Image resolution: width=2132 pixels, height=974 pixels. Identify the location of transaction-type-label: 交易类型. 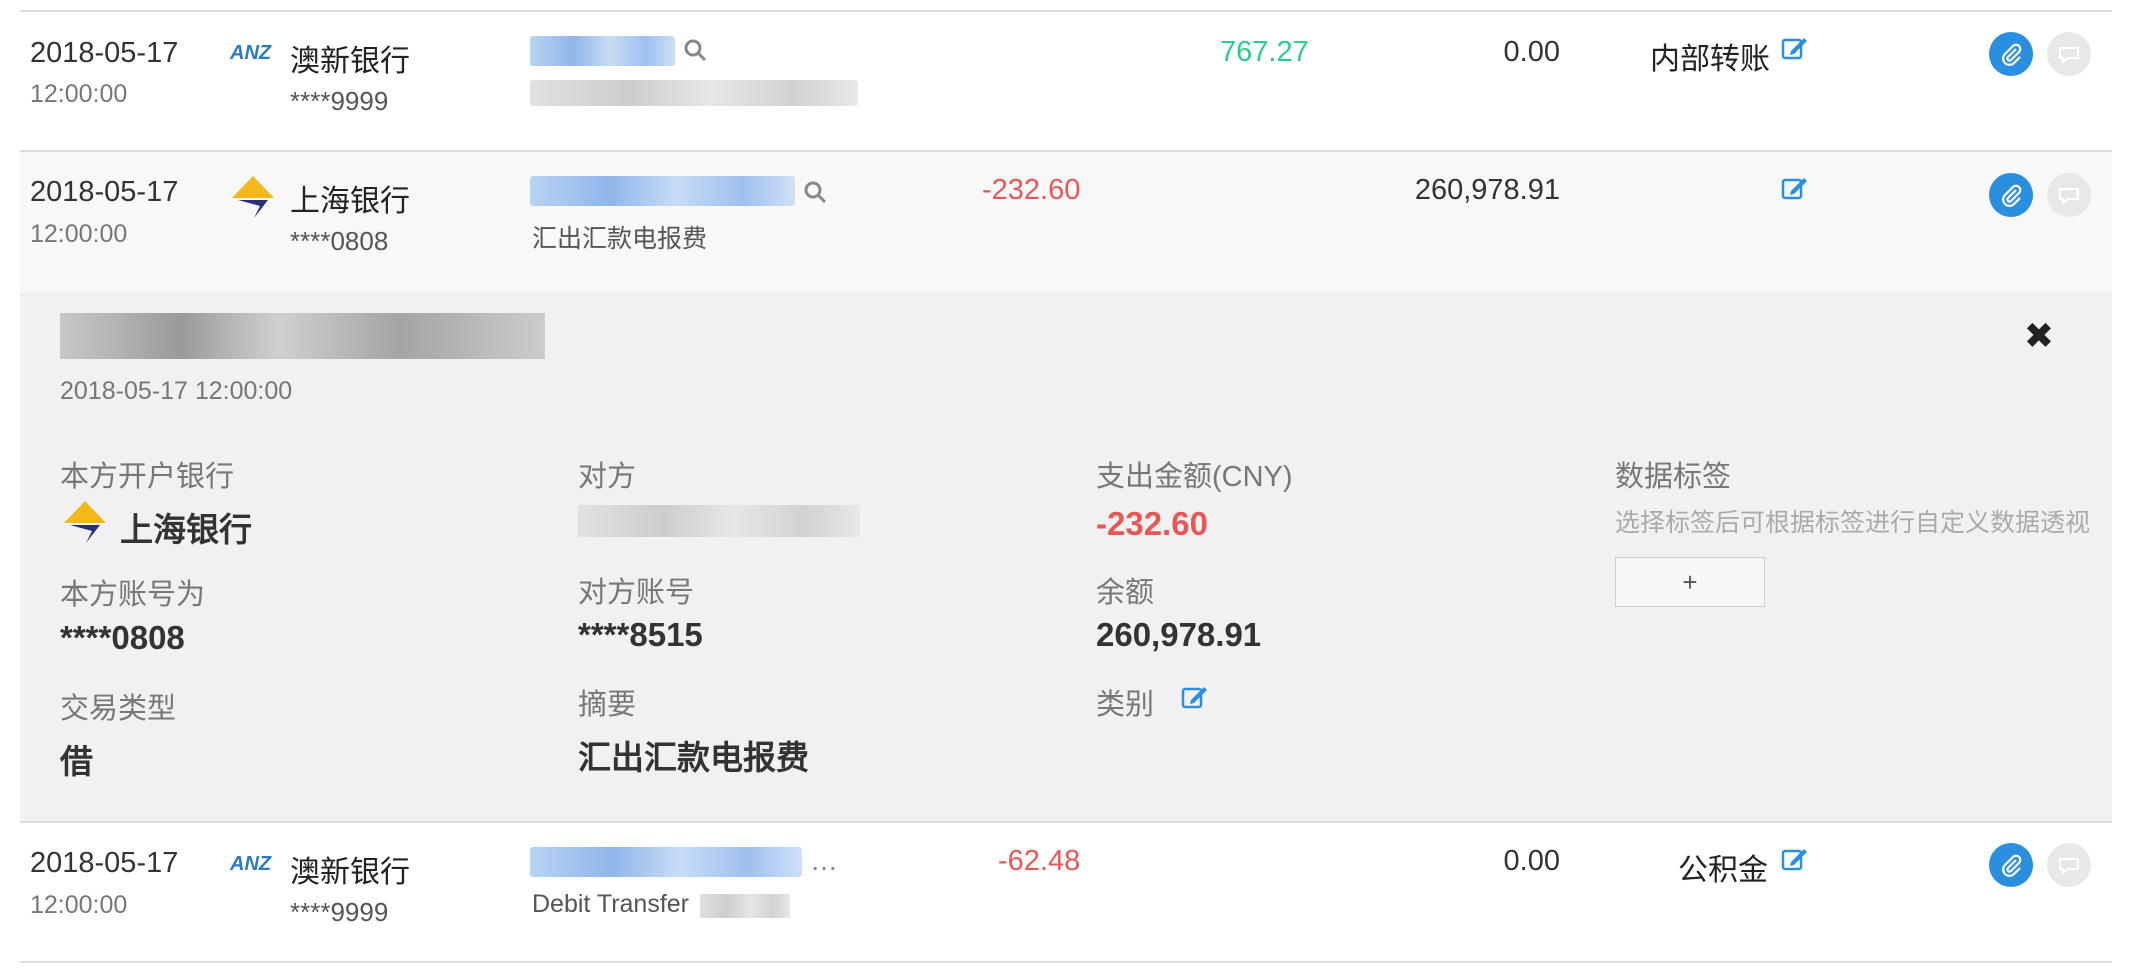
(118, 709).